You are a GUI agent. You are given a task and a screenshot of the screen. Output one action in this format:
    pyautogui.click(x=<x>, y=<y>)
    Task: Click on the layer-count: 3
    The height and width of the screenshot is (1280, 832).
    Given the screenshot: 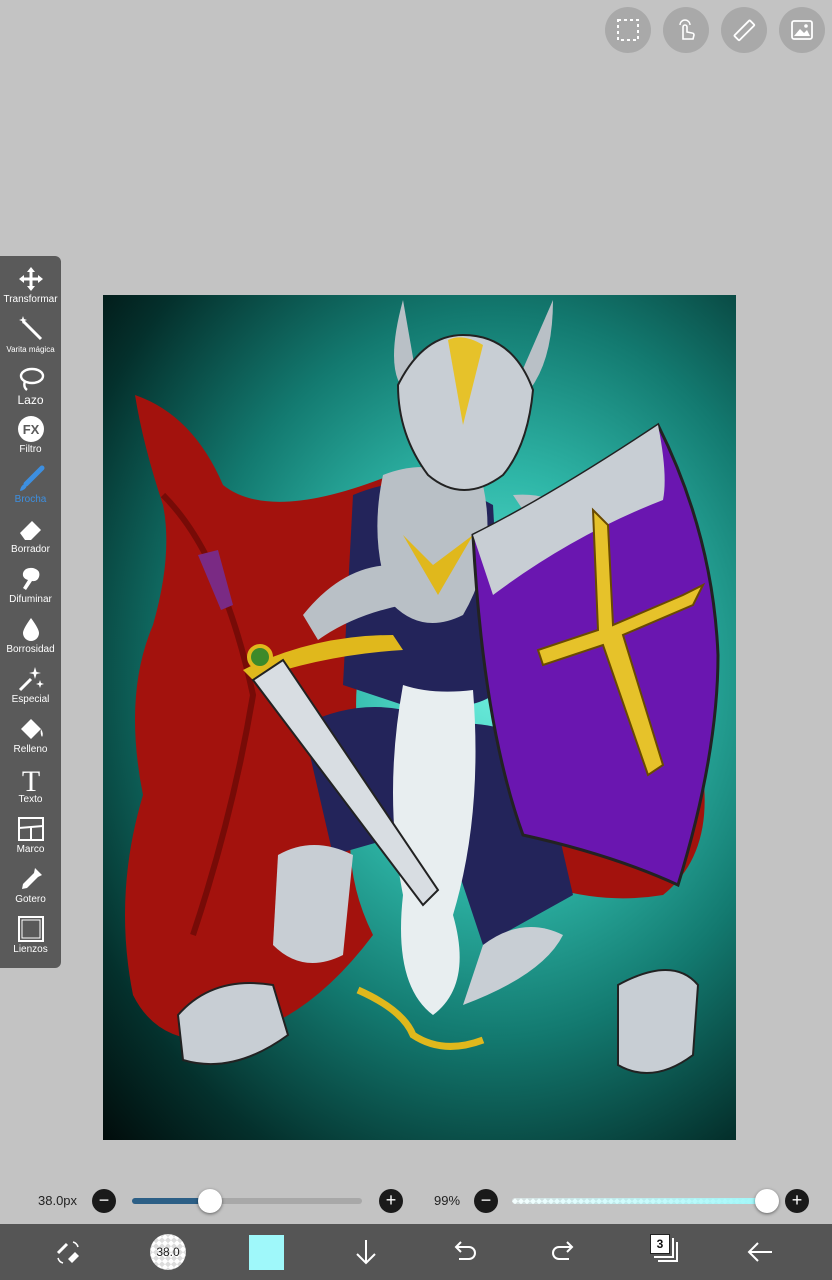 What is the action you would take?
    pyautogui.click(x=660, y=1244)
    